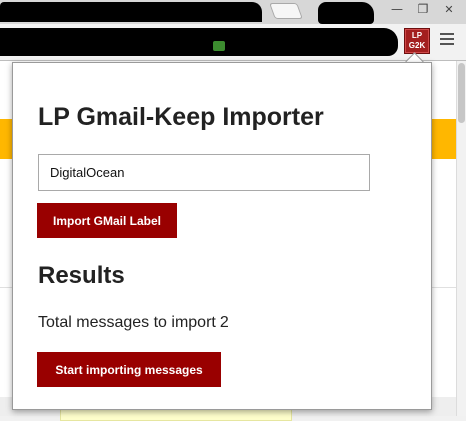 This screenshot has width=466, height=421. Describe the element at coordinates (461, 238) in the screenshot. I see `page-scrollbar` at that location.